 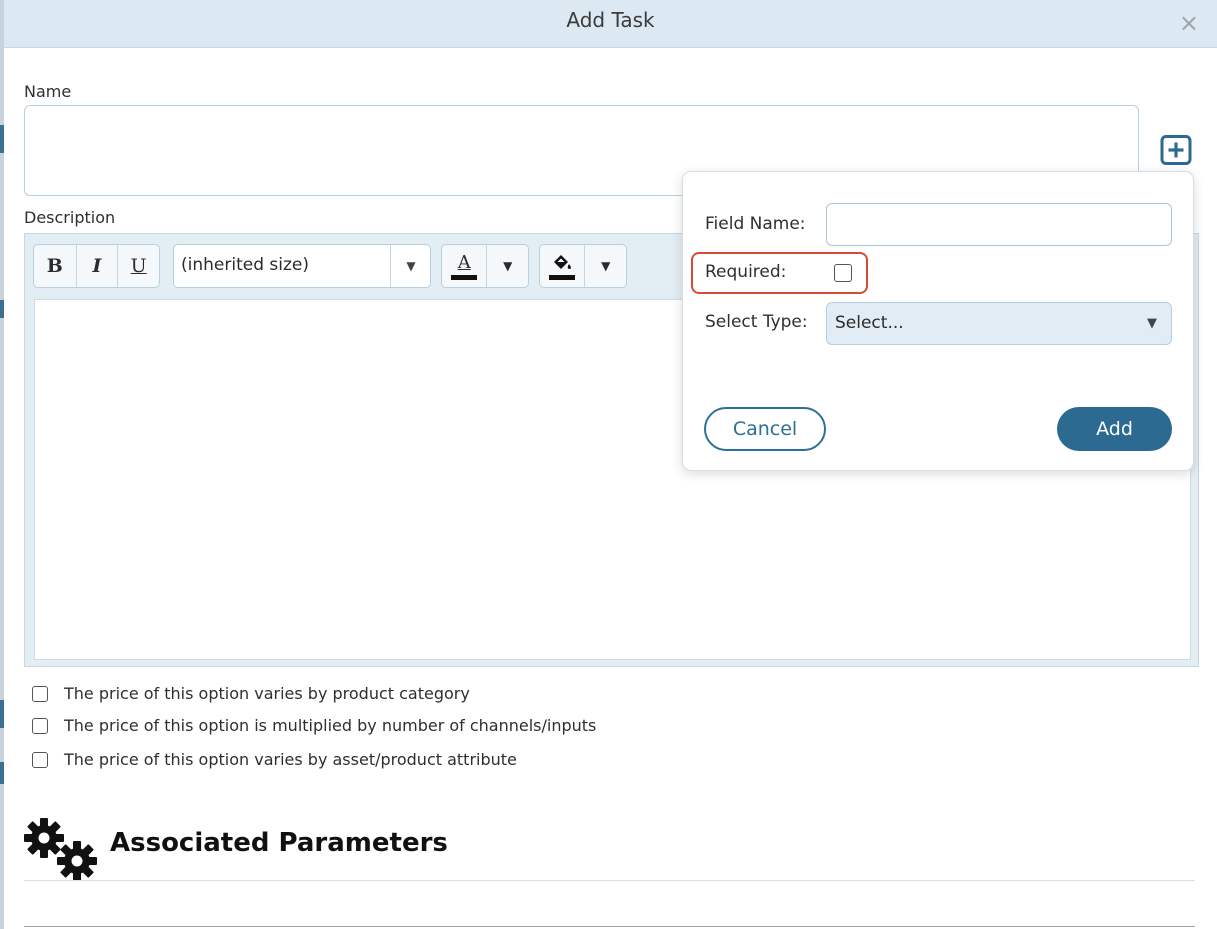 What do you see at coordinates (1176, 150) in the screenshot?
I see `plus-square-icon` at bounding box center [1176, 150].